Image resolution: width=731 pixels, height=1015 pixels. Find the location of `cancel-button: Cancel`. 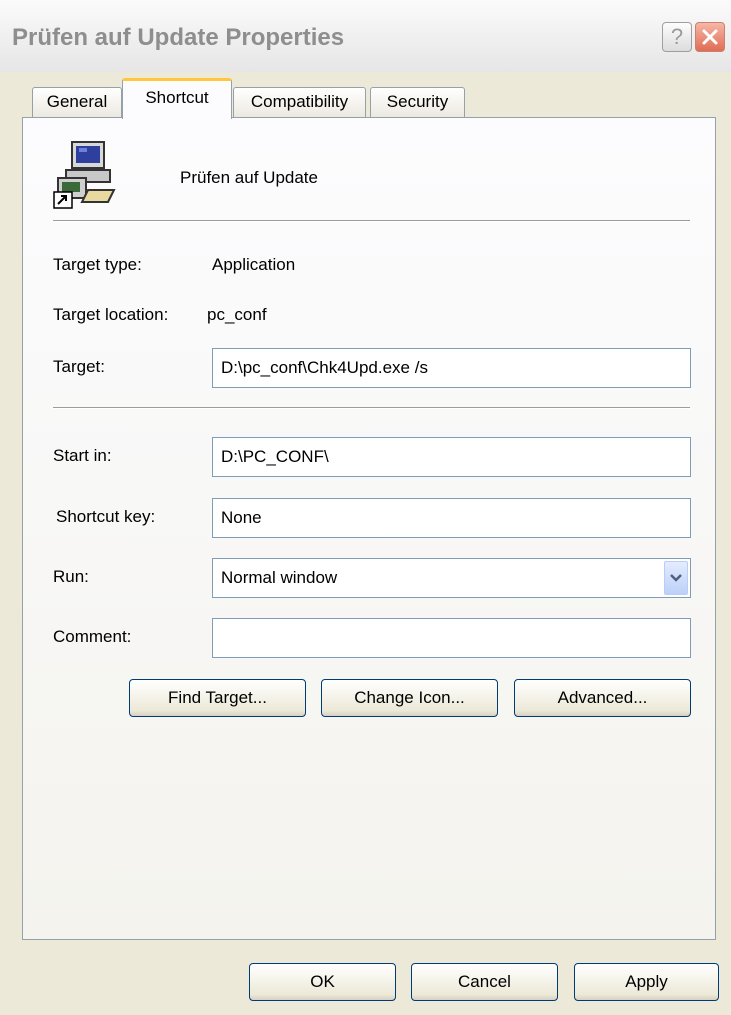

cancel-button: Cancel is located at coordinates (484, 982).